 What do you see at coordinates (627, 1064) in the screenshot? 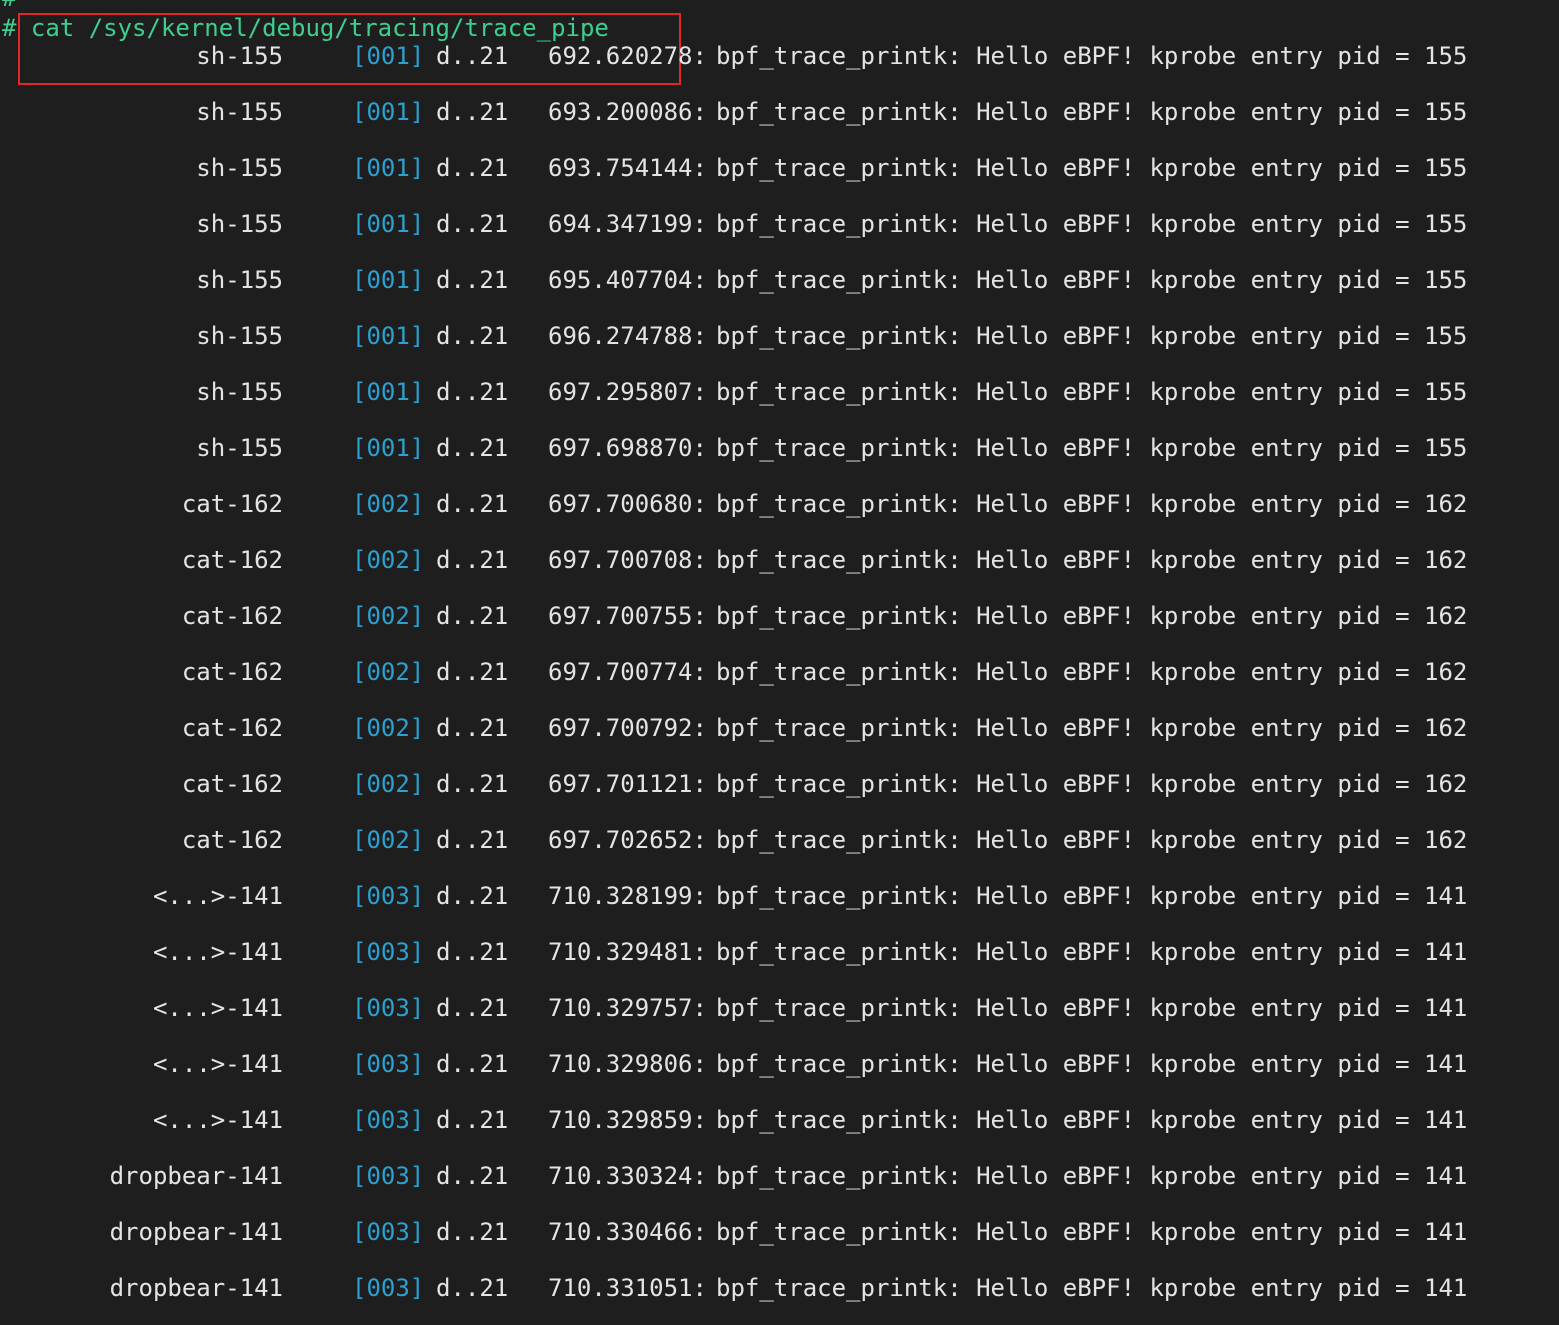
I see `trace-timestamp: 710.329806:` at bounding box center [627, 1064].